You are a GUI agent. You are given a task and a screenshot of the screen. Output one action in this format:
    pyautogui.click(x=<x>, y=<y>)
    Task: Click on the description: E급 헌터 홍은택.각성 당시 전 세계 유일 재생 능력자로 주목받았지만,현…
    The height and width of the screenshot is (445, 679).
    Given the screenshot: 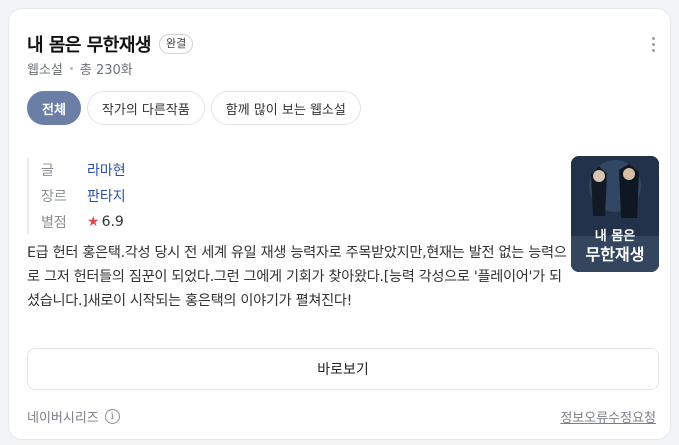 What is the action you would take?
    pyautogui.click(x=297, y=277)
    